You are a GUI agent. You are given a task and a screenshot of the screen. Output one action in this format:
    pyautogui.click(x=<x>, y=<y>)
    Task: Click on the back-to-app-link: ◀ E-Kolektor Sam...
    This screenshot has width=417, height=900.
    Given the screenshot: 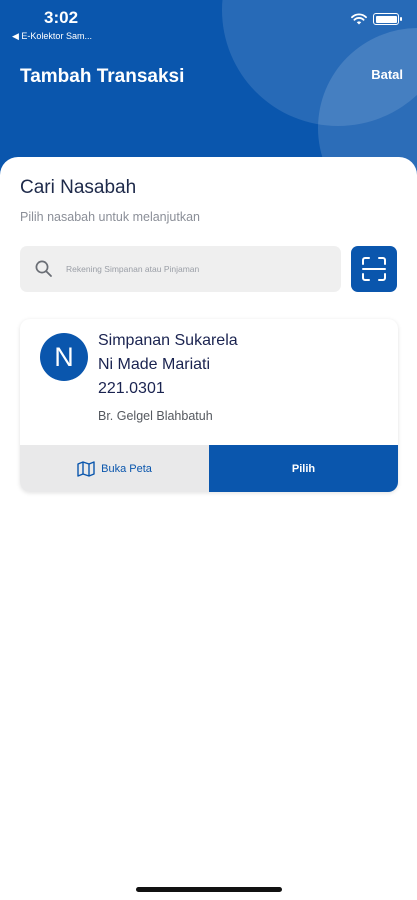 What is the action you would take?
    pyautogui.click(x=52, y=36)
    